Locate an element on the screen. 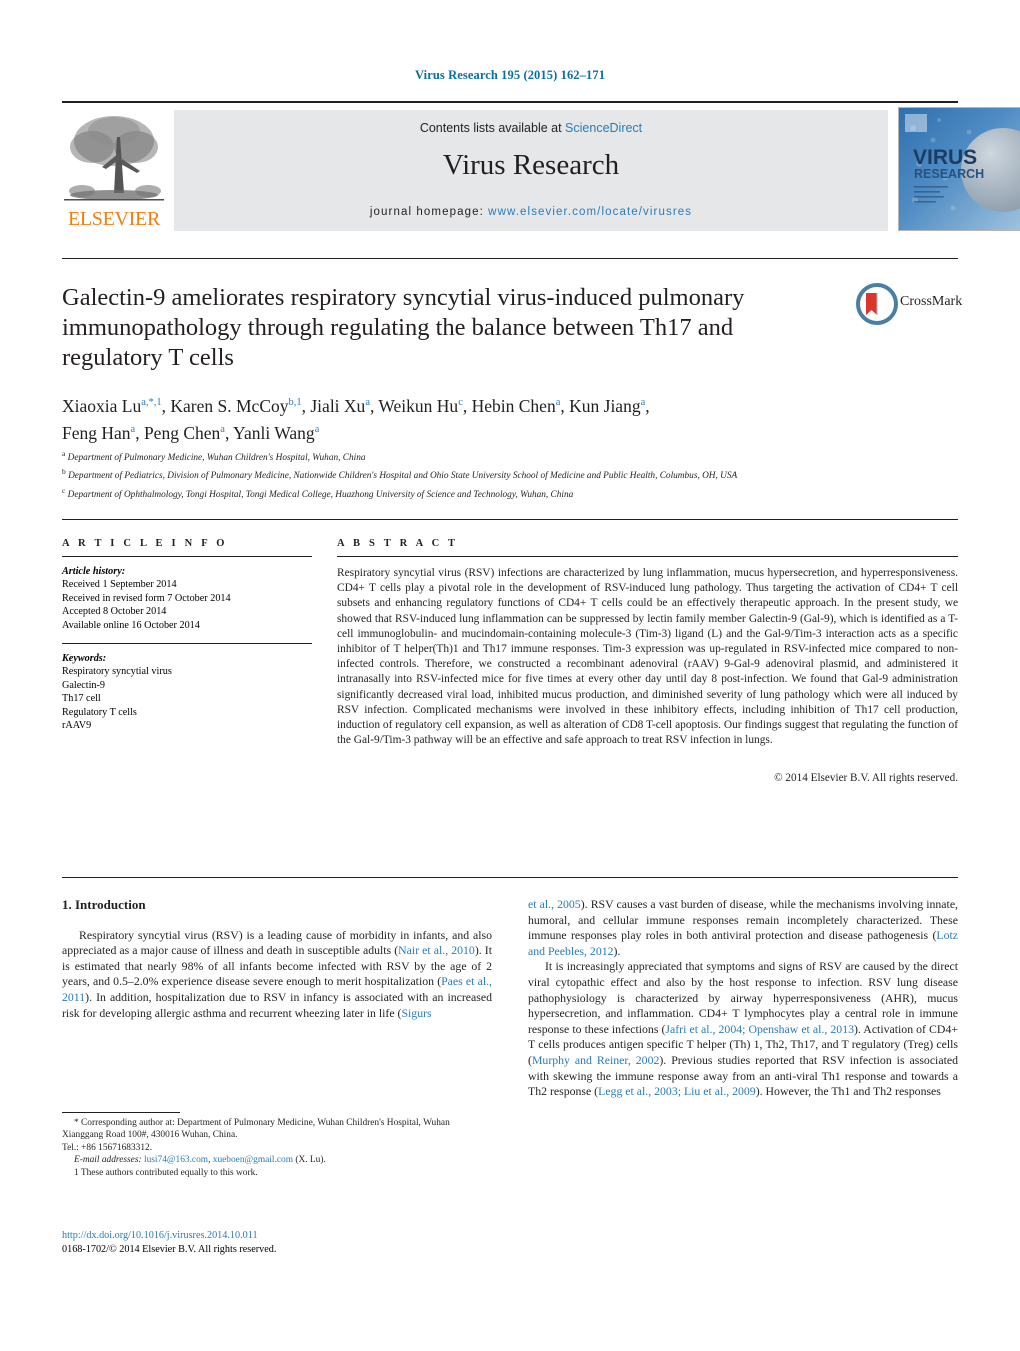 The image size is (1020, 1351). keyword-item: Regulatory T cells is located at coordinates (99, 712).